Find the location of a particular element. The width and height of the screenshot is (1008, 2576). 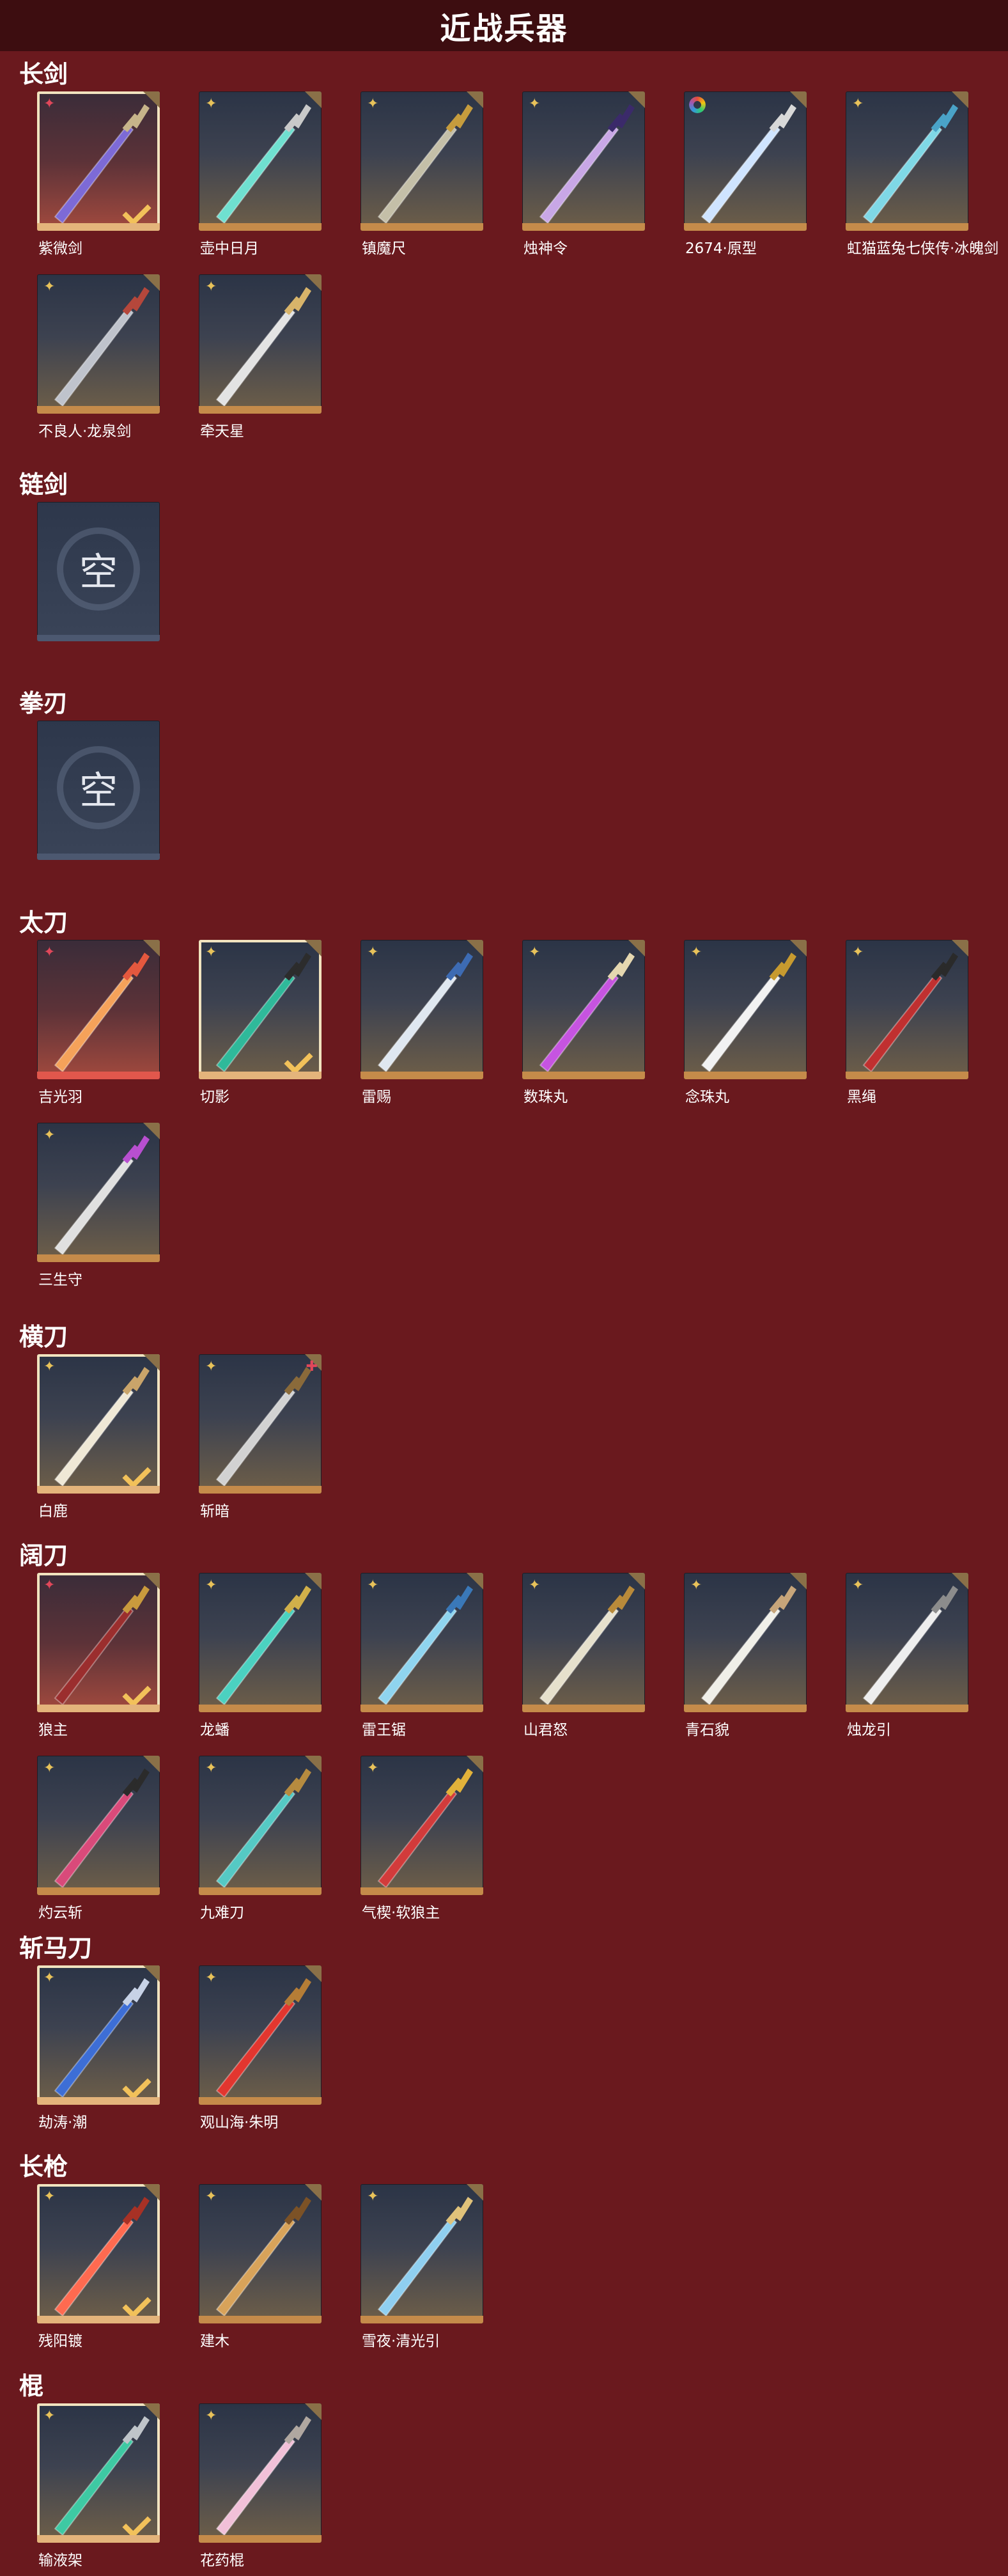

weapon-card: ✦ 紫微剑 is located at coordinates (99, 177).